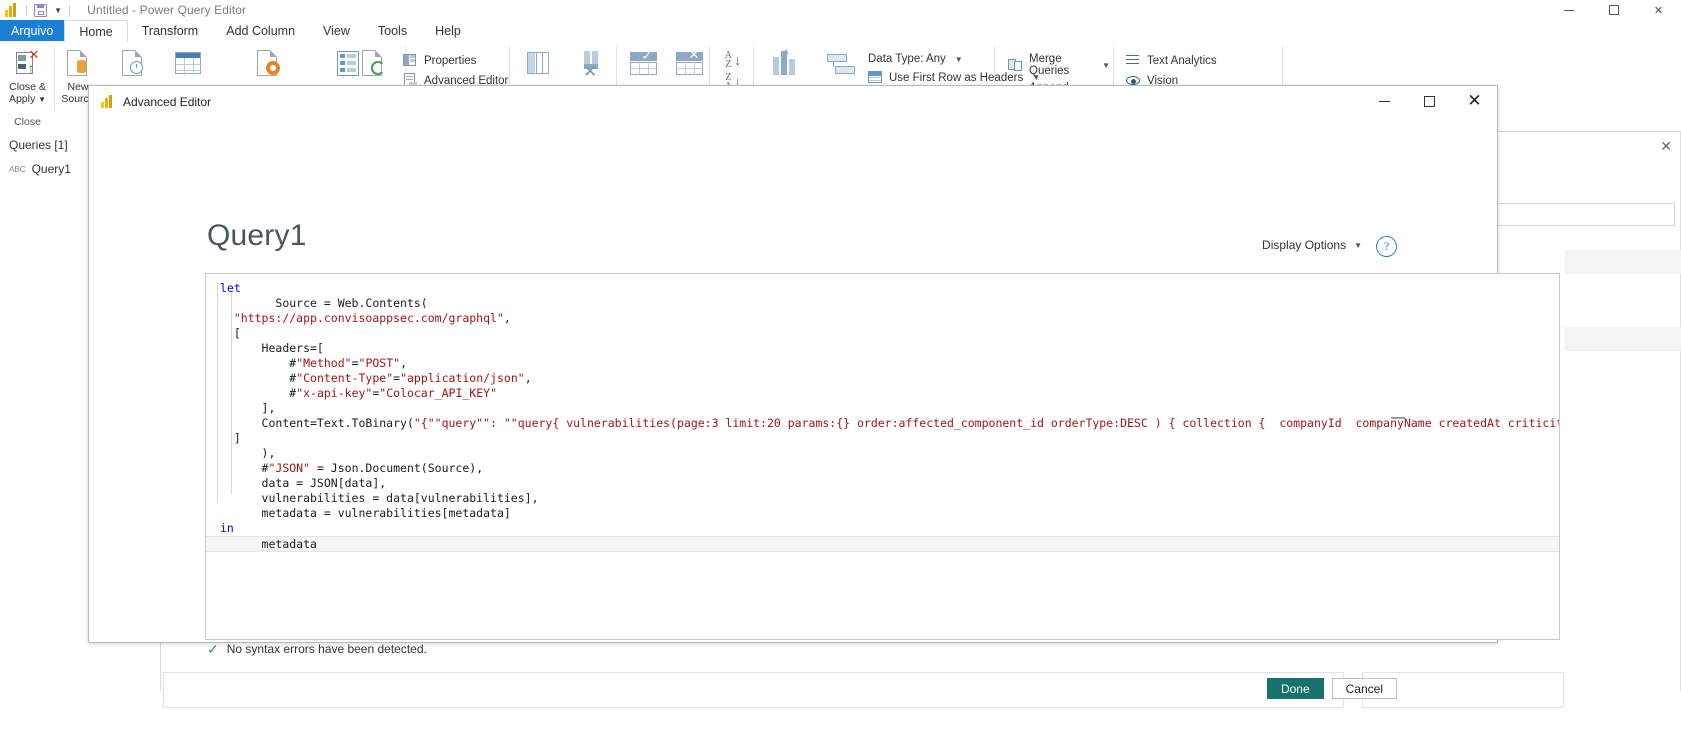 Image resolution: width=1681 pixels, height=742 pixels. Describe the element at coordinates (1304, 245) in the screenshot. I see `display-options-label: Display Options` at that location.